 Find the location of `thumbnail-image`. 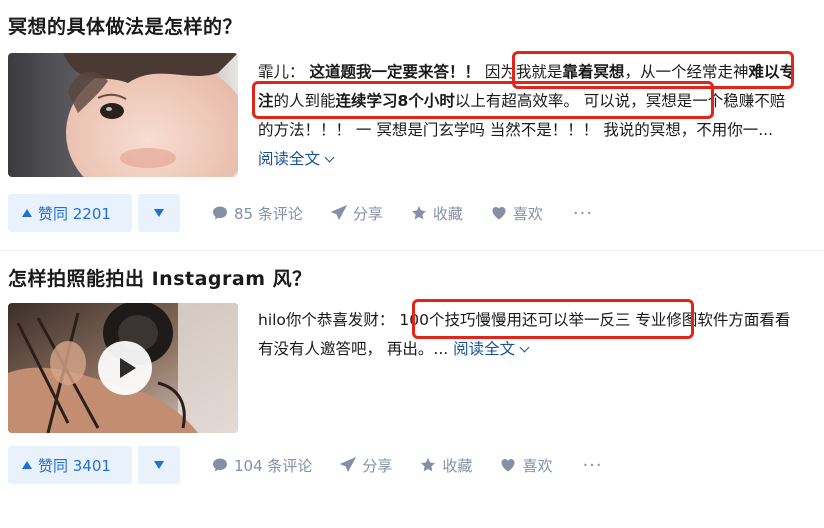

thumbnail-image is located at coordinates (123, 115).